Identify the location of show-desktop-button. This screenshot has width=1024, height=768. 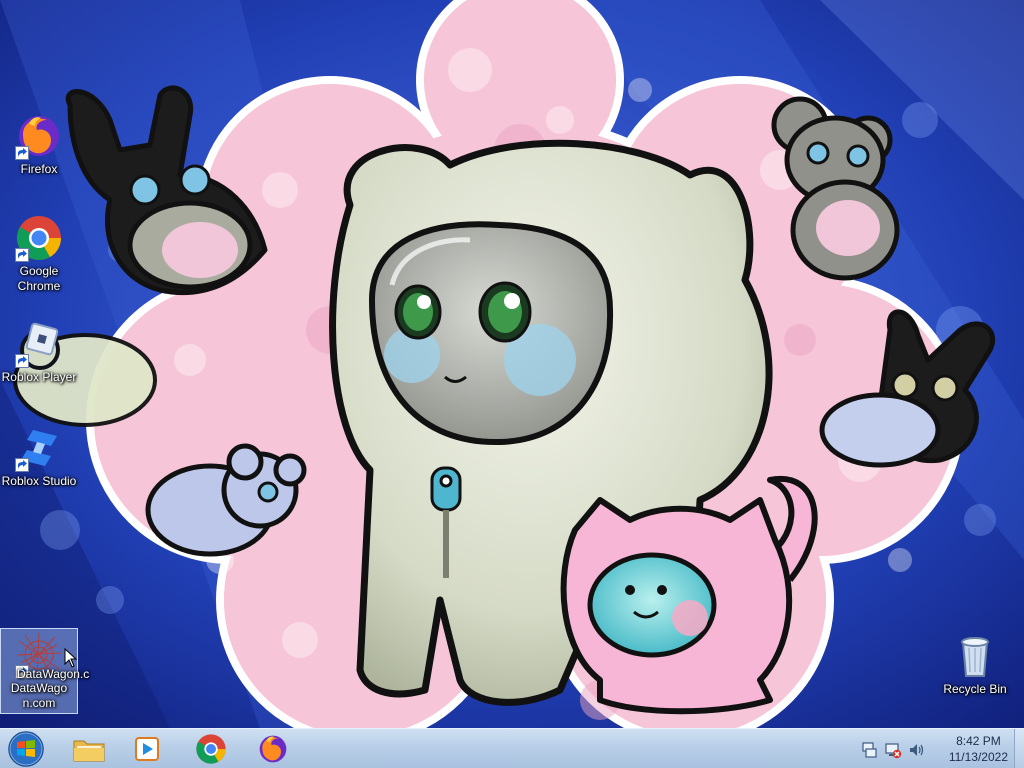
(1019, 748).